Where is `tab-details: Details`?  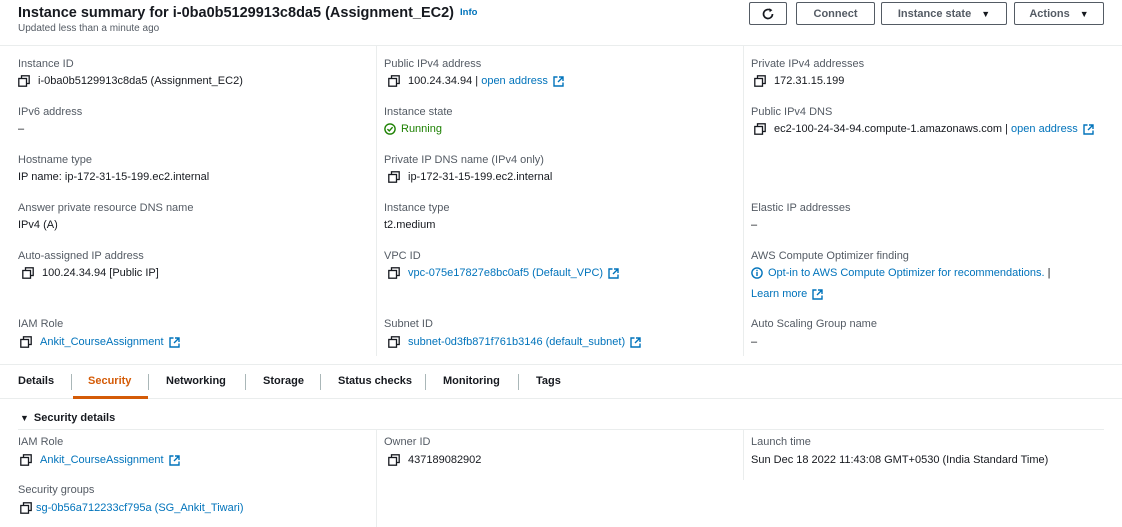 tab-details: Details is located at coordinates (36, 381).